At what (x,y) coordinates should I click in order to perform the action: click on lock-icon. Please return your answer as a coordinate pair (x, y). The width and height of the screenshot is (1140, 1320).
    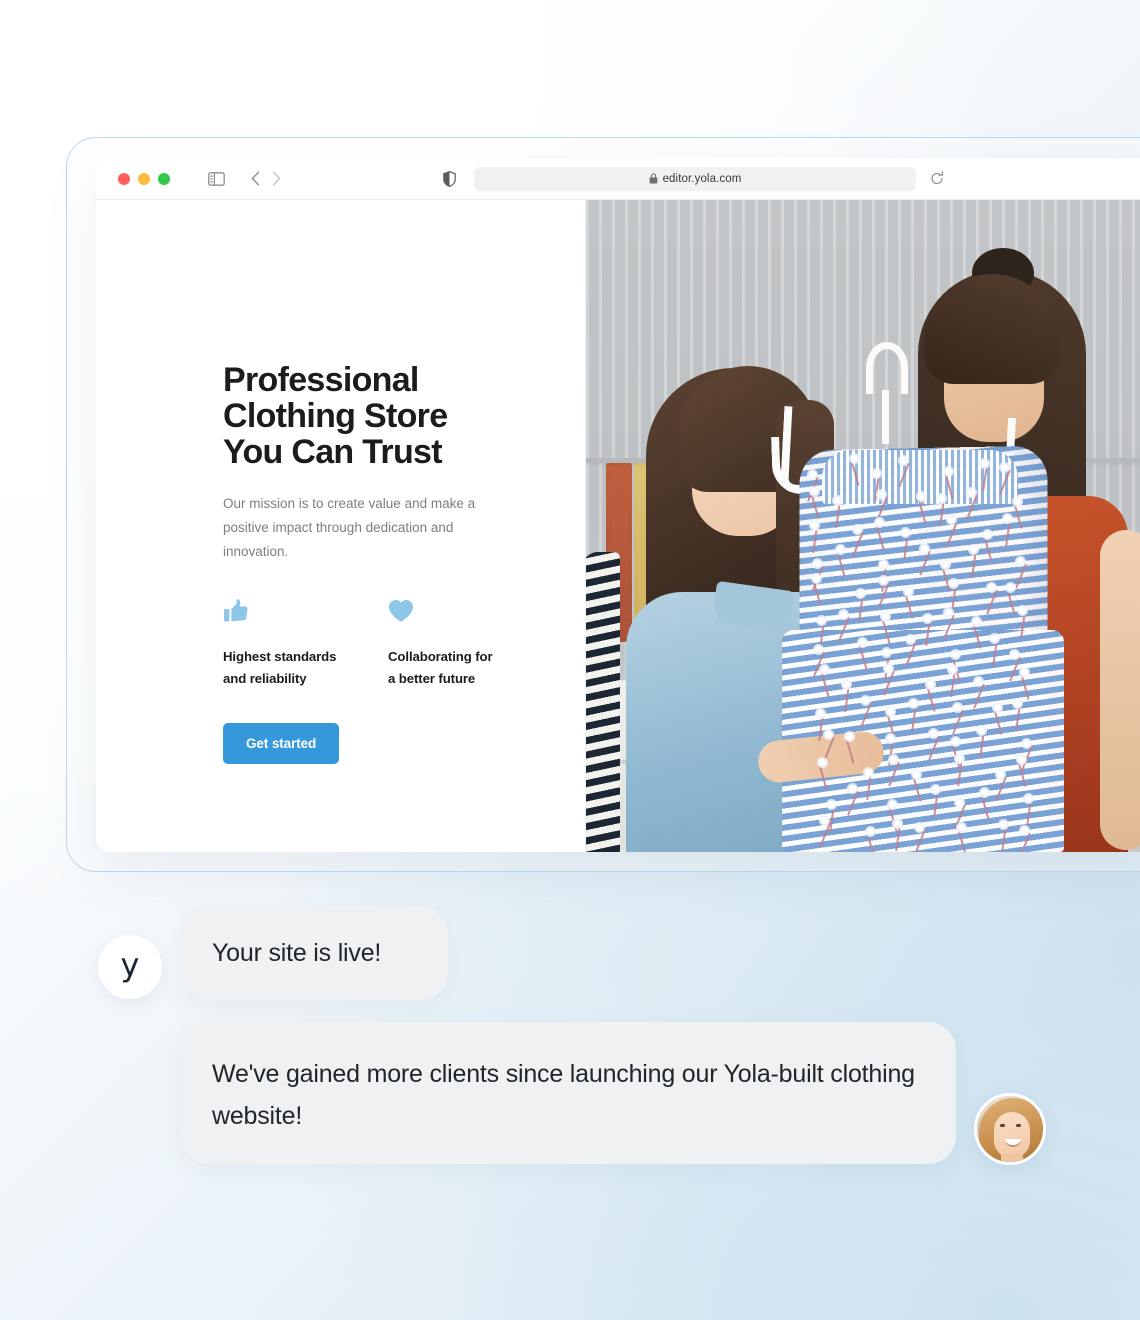
    Looking at the image, I should click on (653, 178).